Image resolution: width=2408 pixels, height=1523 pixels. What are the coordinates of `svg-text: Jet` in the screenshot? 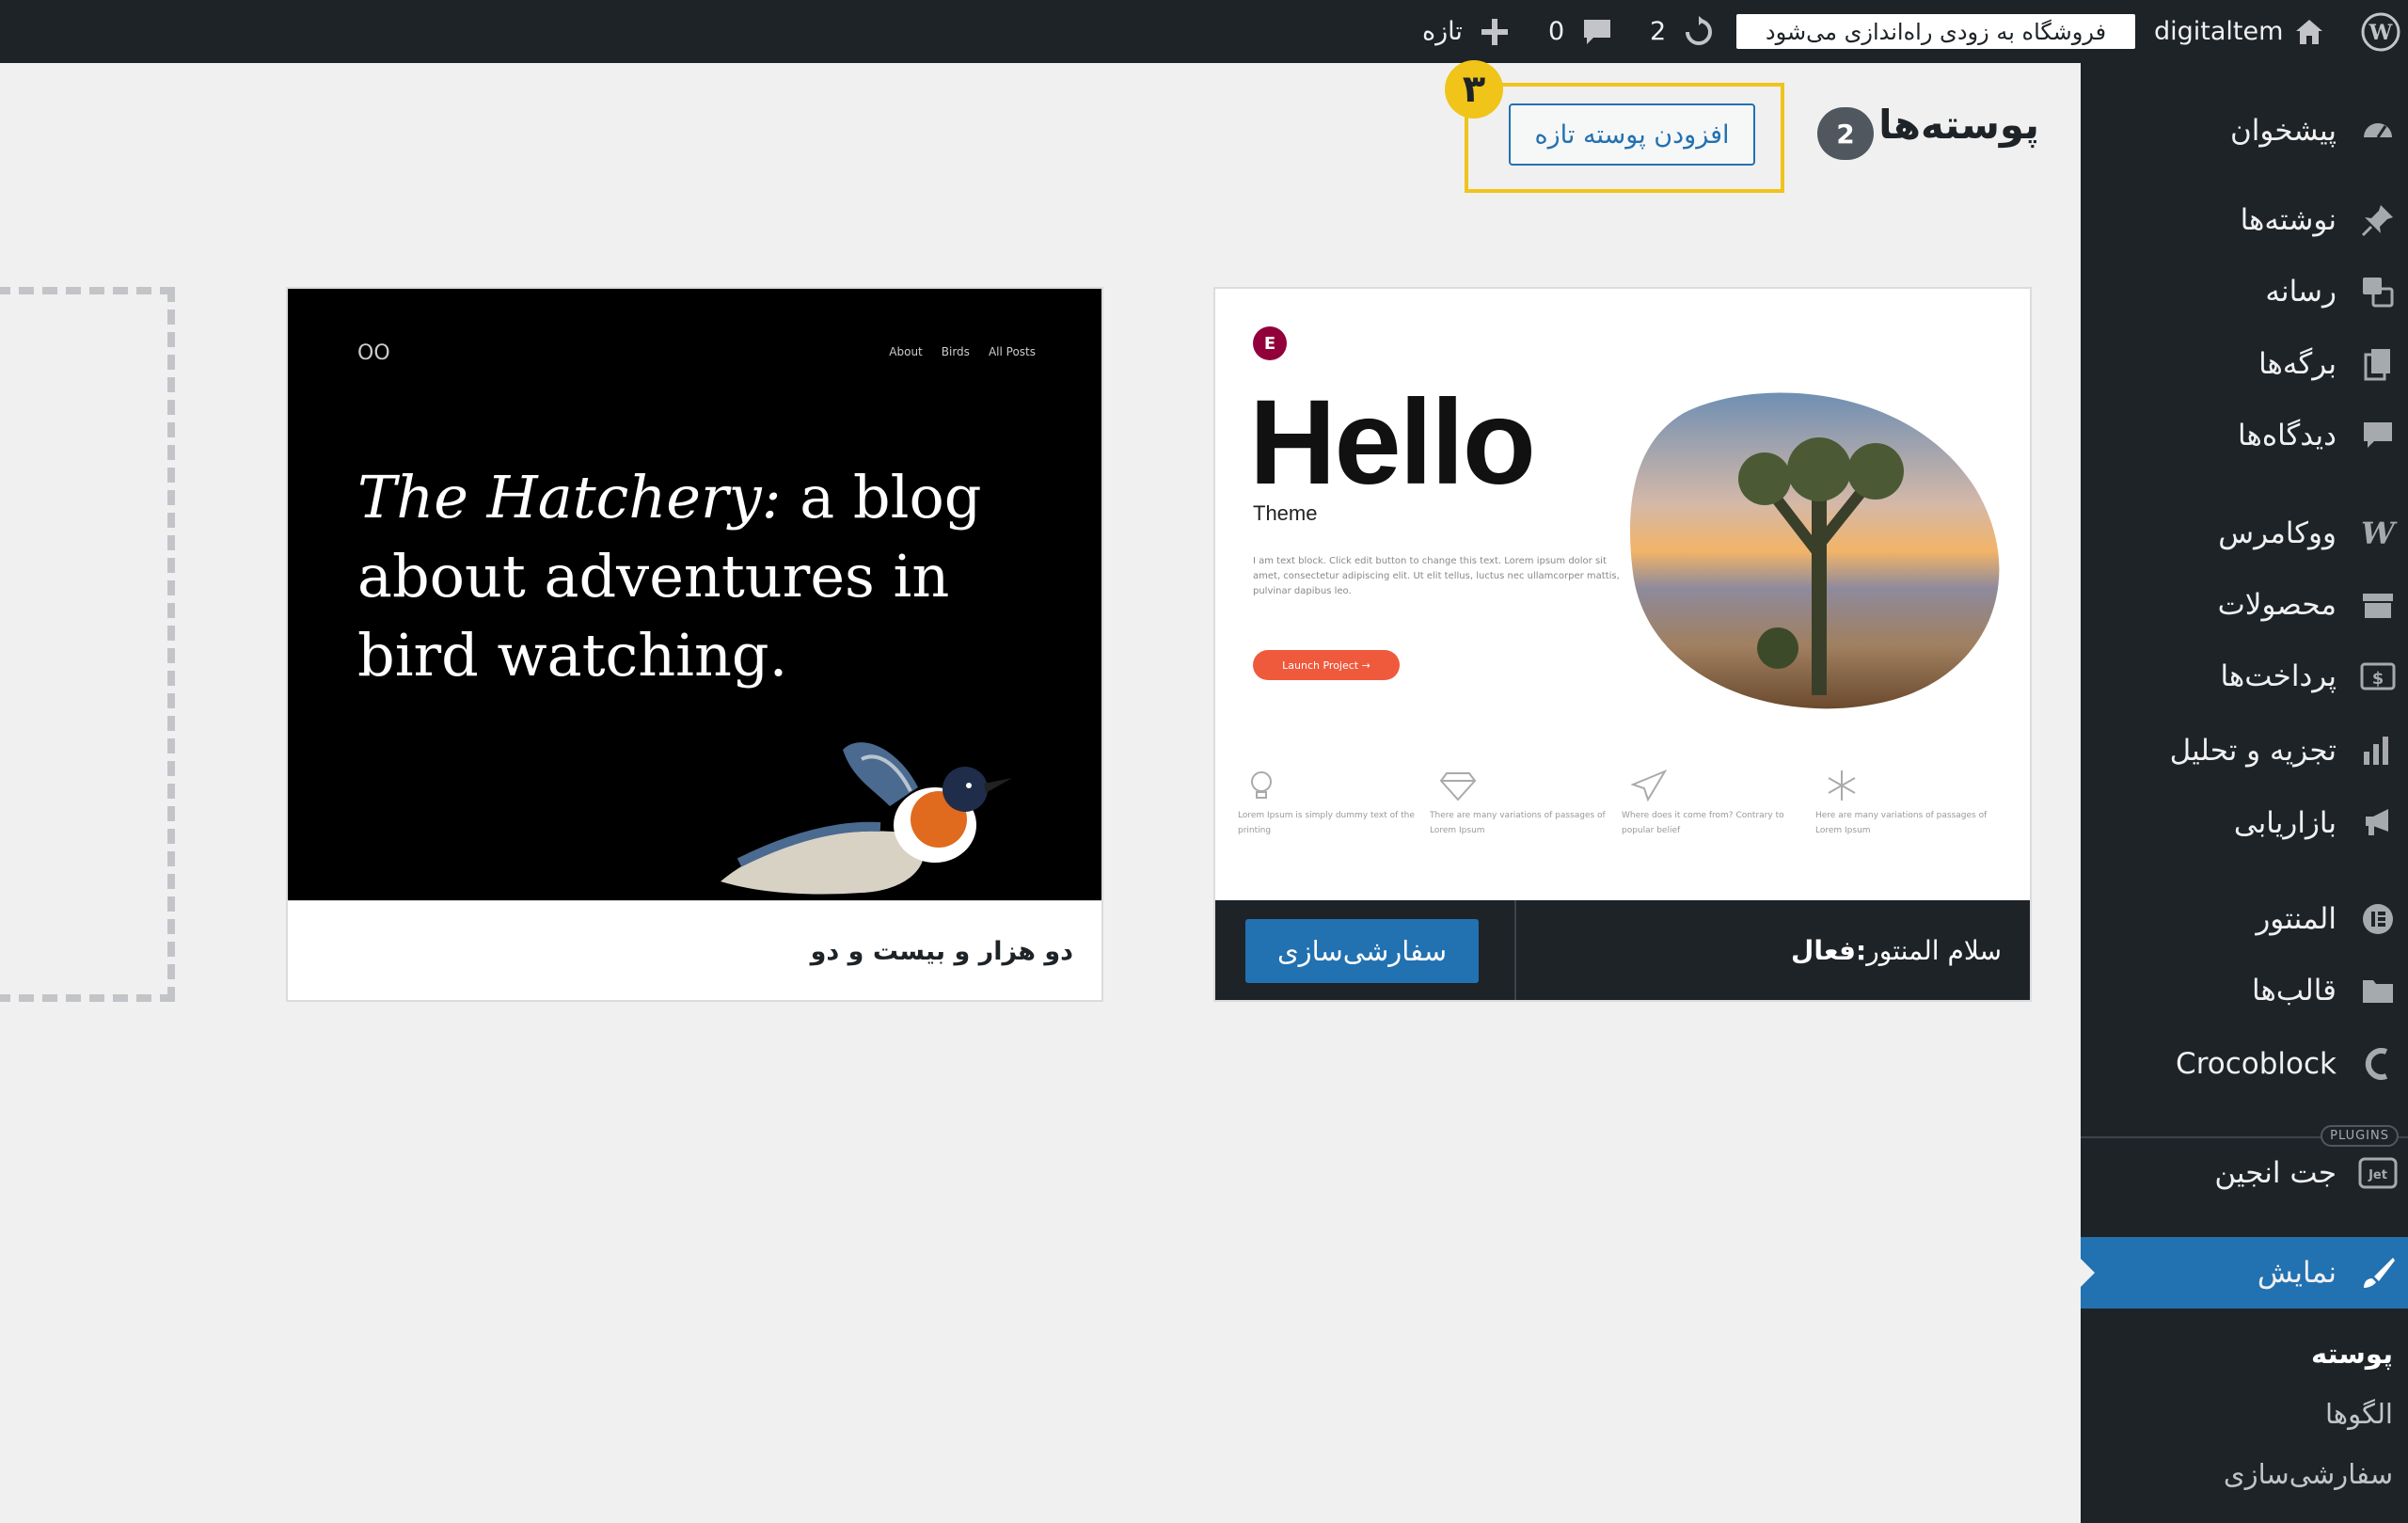 It's located at (2377, 1175).